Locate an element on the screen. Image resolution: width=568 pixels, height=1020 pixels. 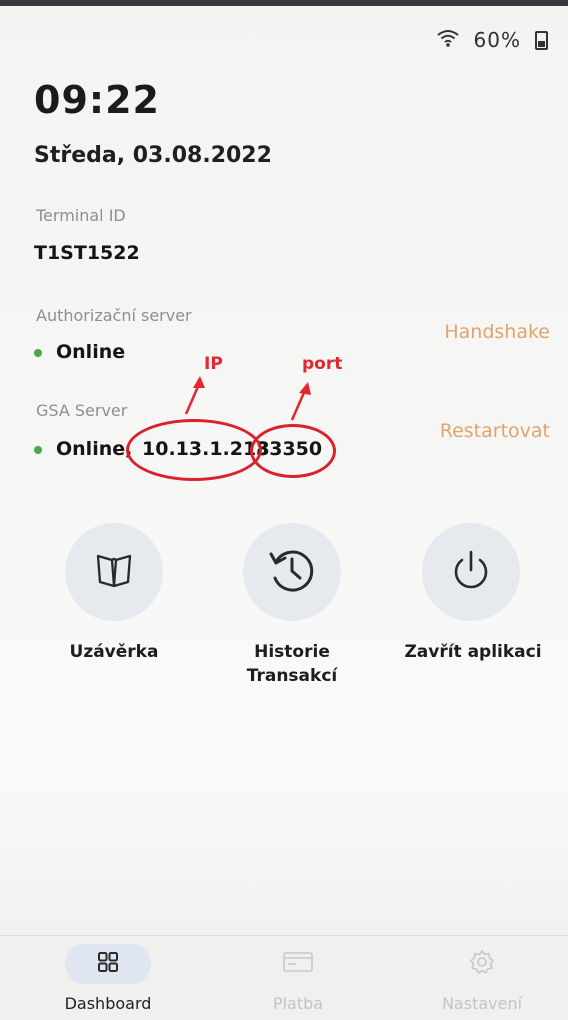
nav-dashboard: Dashboard is located at coordinates (108, 978).